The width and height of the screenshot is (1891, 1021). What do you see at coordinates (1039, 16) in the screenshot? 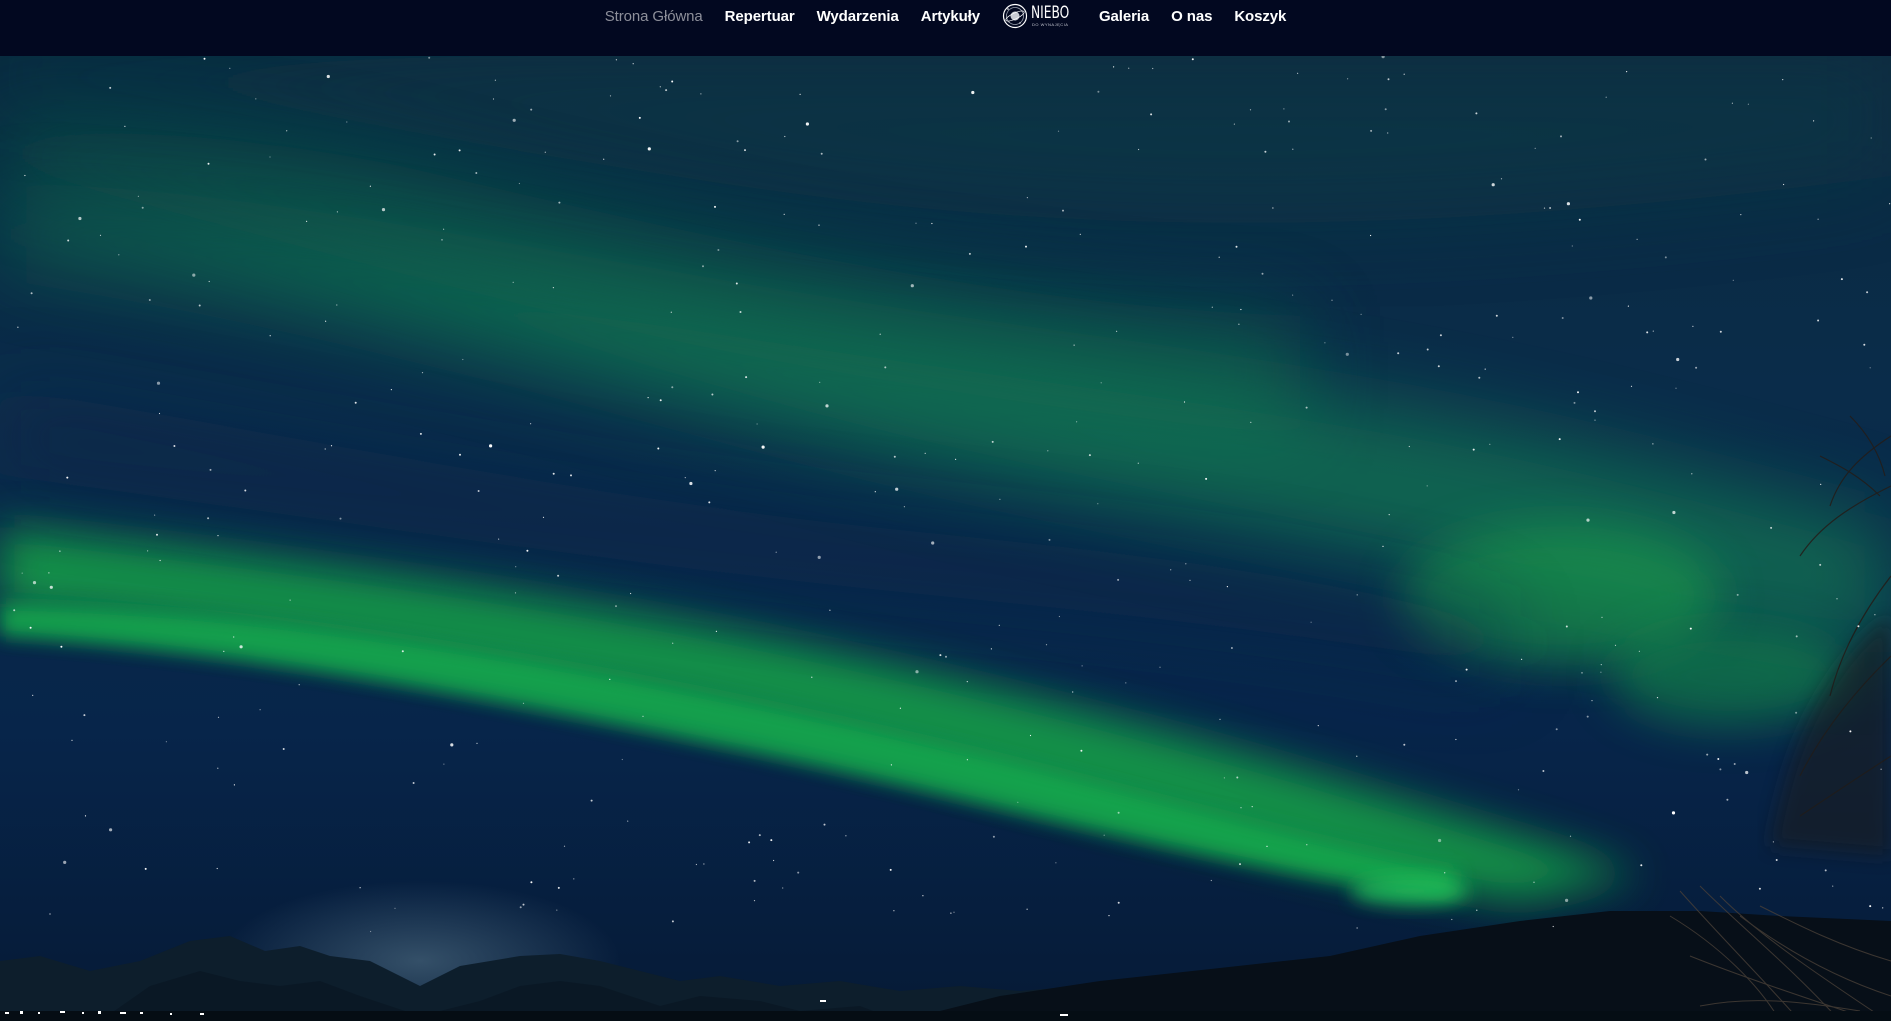
I see `site-logo: NIEBO DO WYNAJĘCIA` at bounding box center [1039, 16].